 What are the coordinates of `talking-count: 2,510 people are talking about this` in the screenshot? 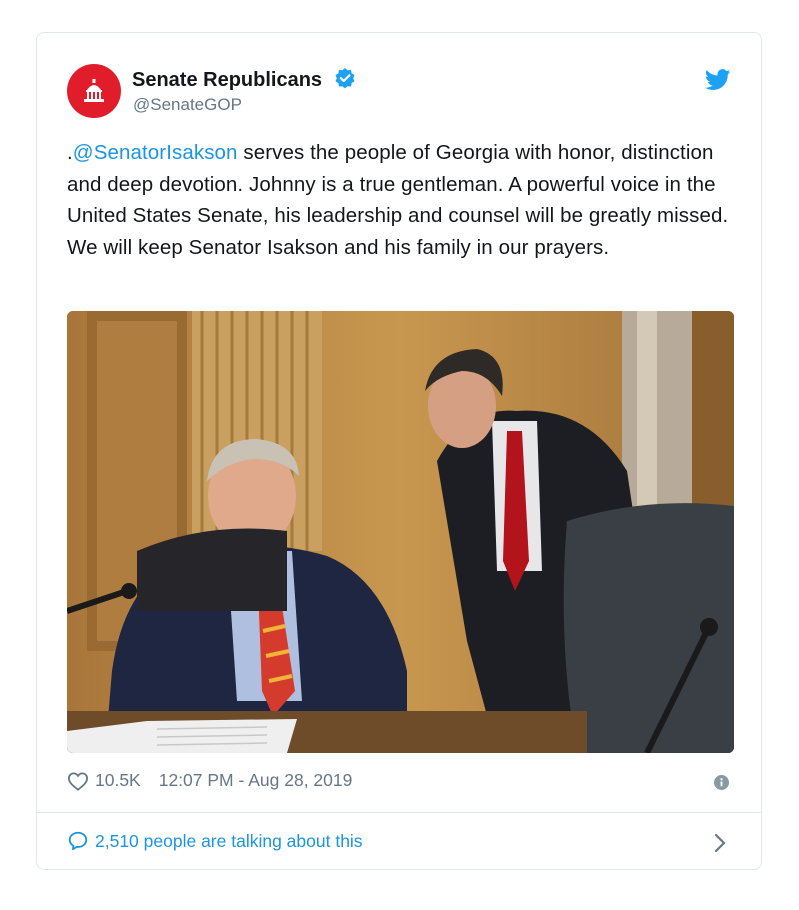 It's located at (229, 841).